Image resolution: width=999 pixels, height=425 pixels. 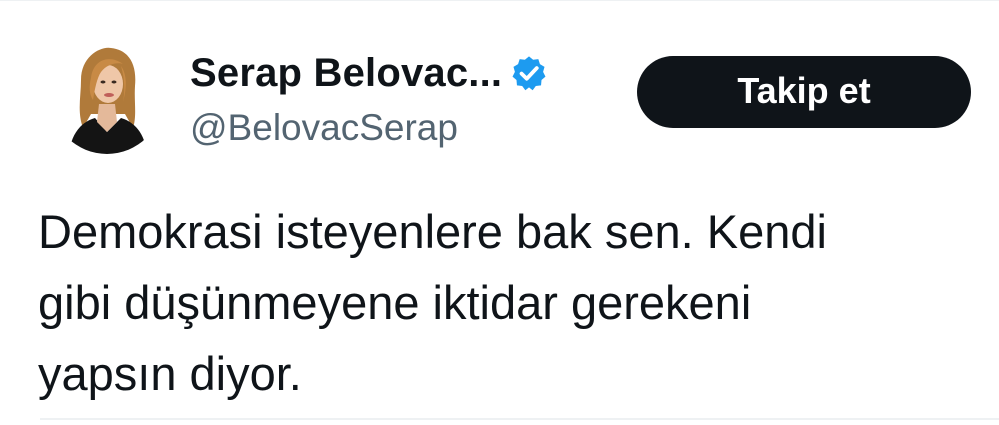 What do you see at coordinates (804, 92) in the screenshot?
I see `follow-button: Takip et` at bounding box center [804, 92].